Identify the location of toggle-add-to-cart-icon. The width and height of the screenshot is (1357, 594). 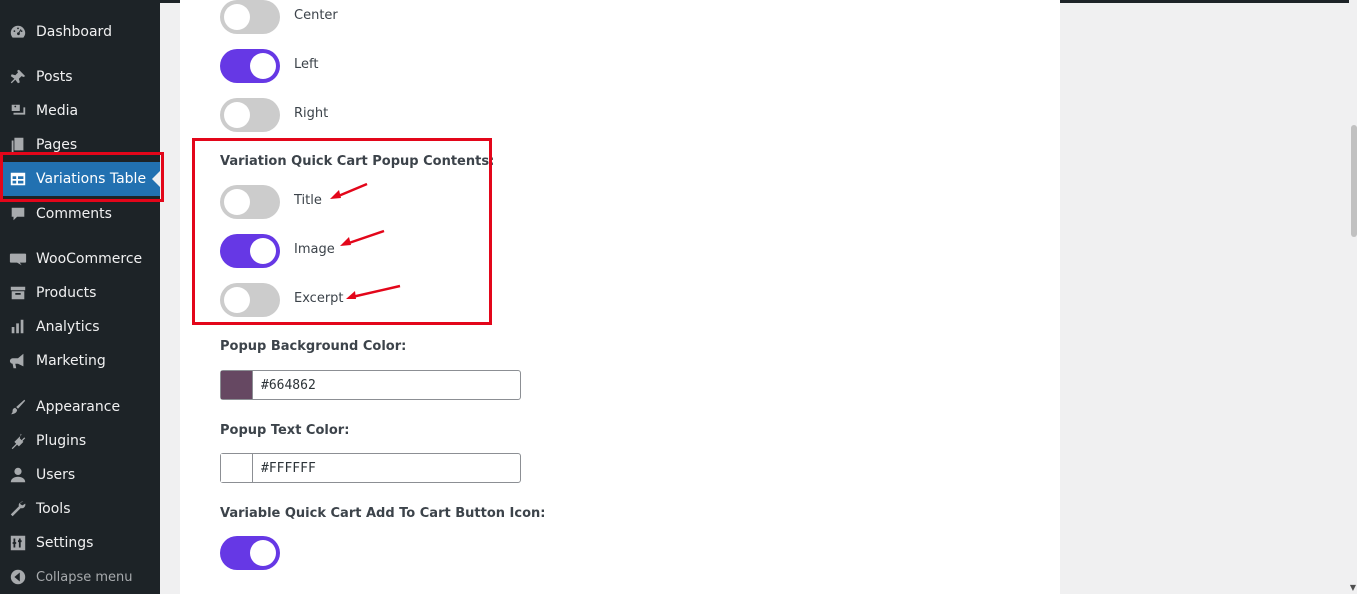
(250, 553).